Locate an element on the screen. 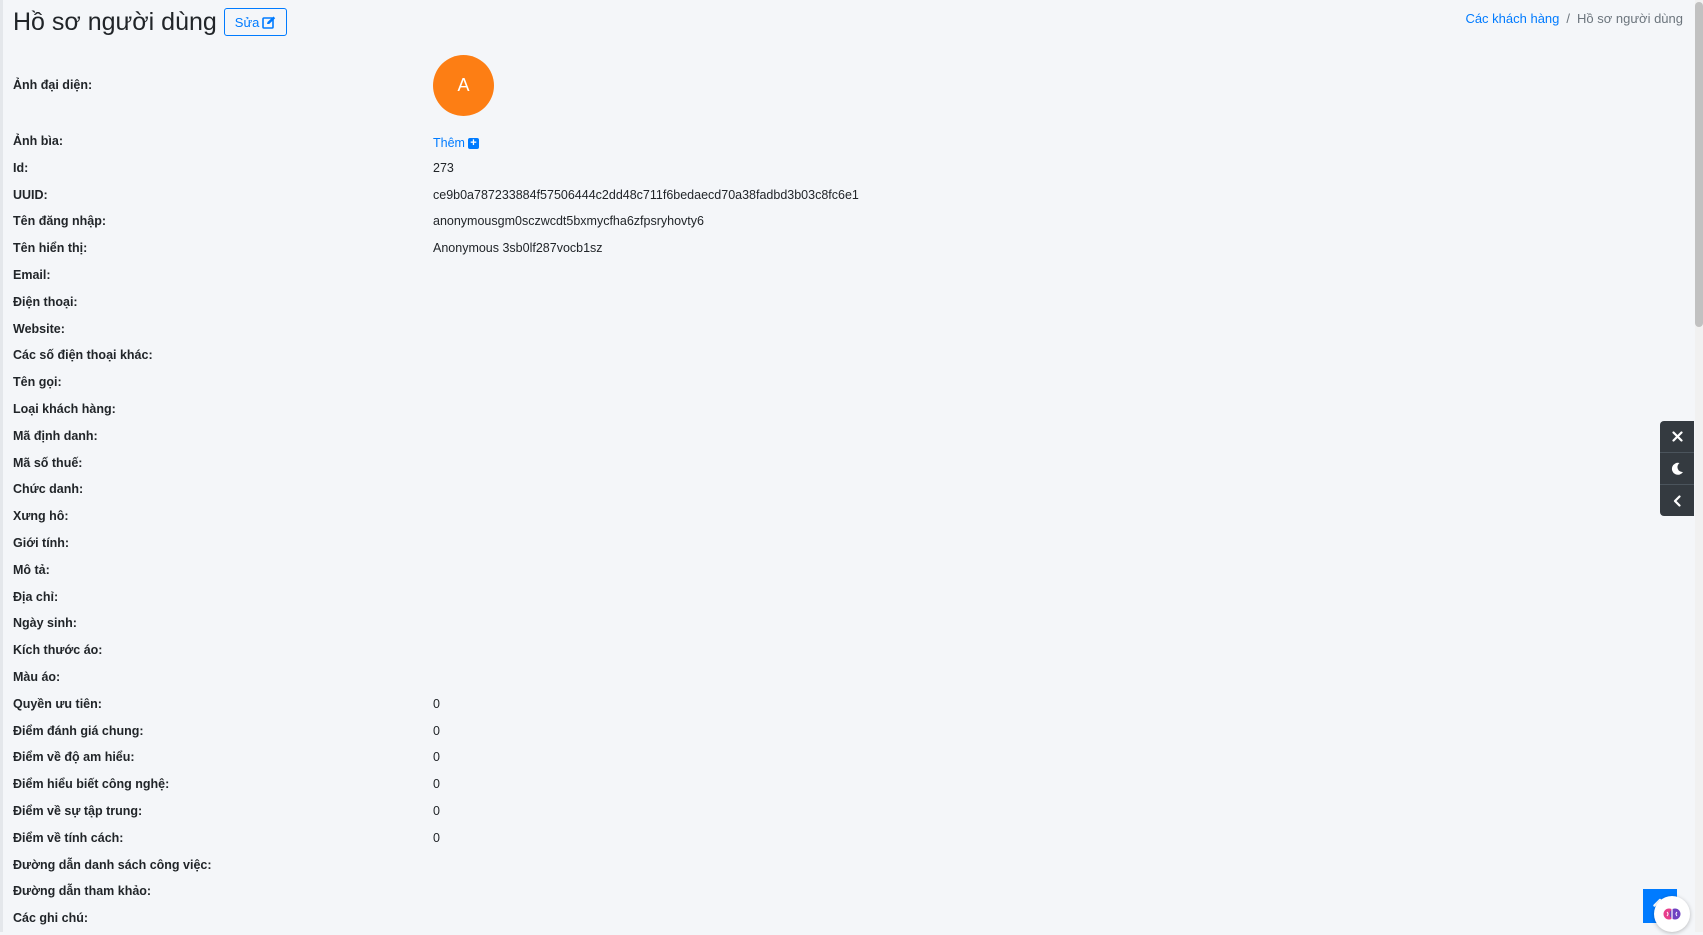 Image resolution: width=1703 pixels, height=935 pixels. field-row: Giới tính: is located at coordinates (513, 546).